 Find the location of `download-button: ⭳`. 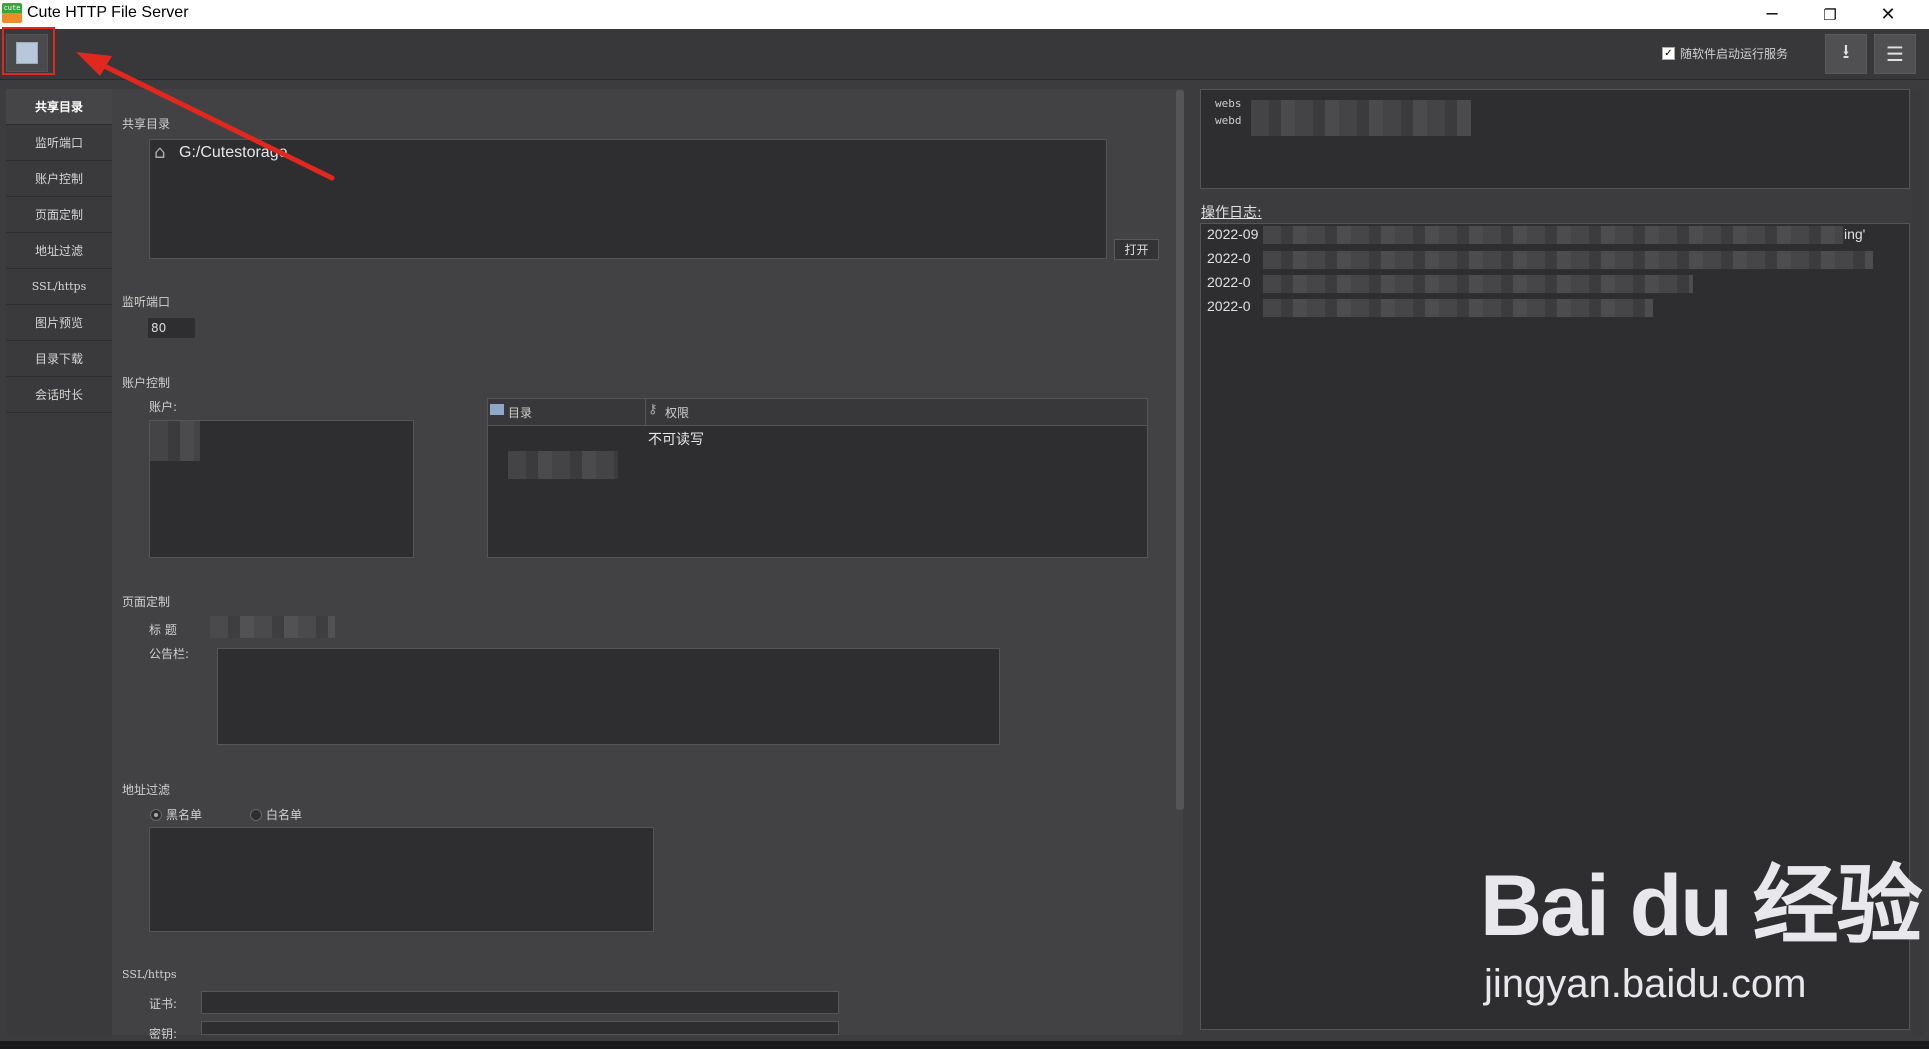

download-button: ⭳ is located at coordinates (1846, 54).